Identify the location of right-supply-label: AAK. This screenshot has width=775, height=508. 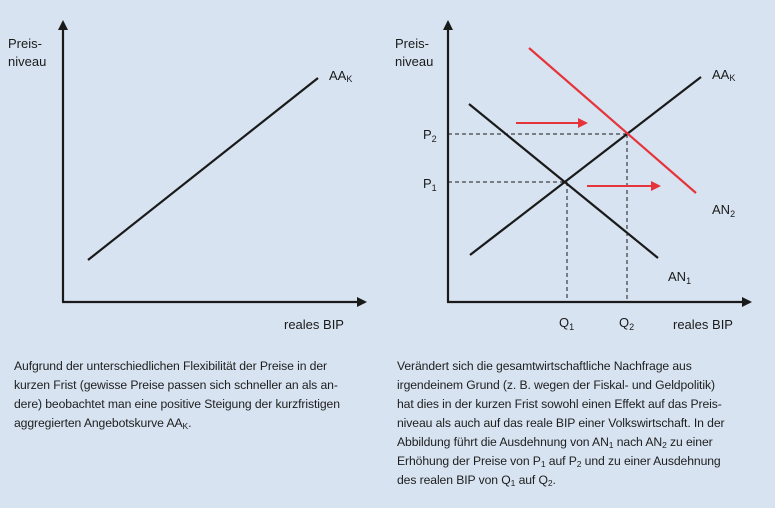
(723, 75).